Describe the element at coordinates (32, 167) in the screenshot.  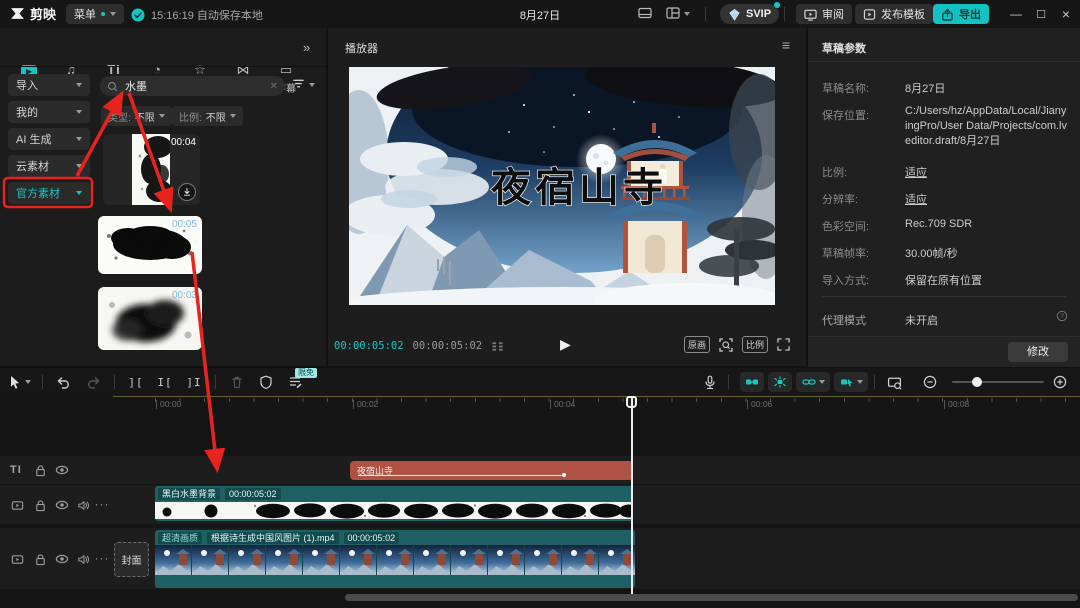
I see `sidebar-cloud-label: 云素材` at that location.